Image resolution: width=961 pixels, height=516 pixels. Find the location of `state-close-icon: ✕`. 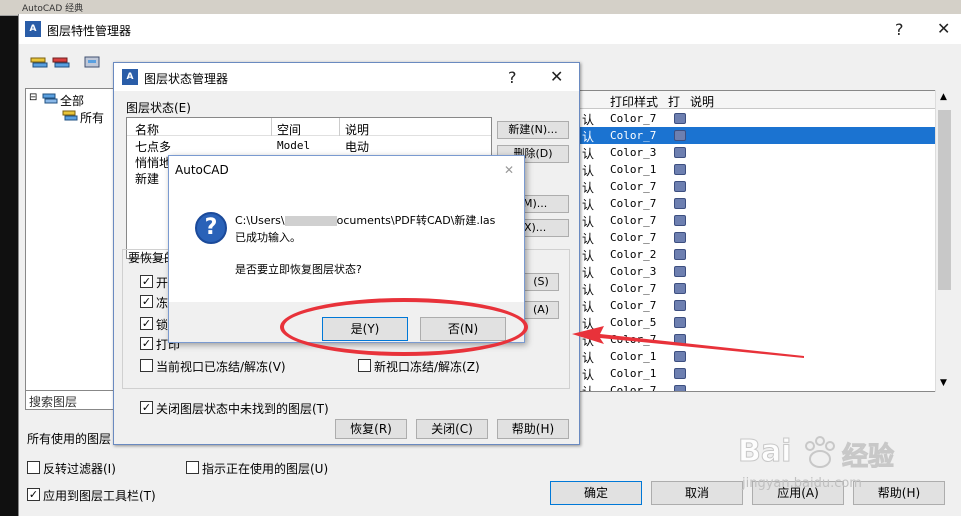

state-close-icon: ✕ is located at coordinates (556, 77).